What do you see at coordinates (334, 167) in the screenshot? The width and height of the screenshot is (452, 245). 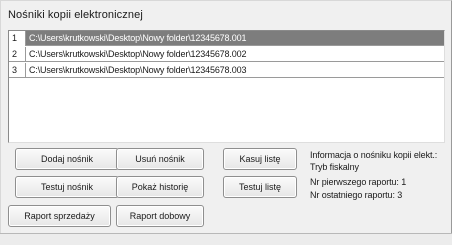 I see `medium-info-mode: Tryb fiskalny` at bounding box center [334, 167].